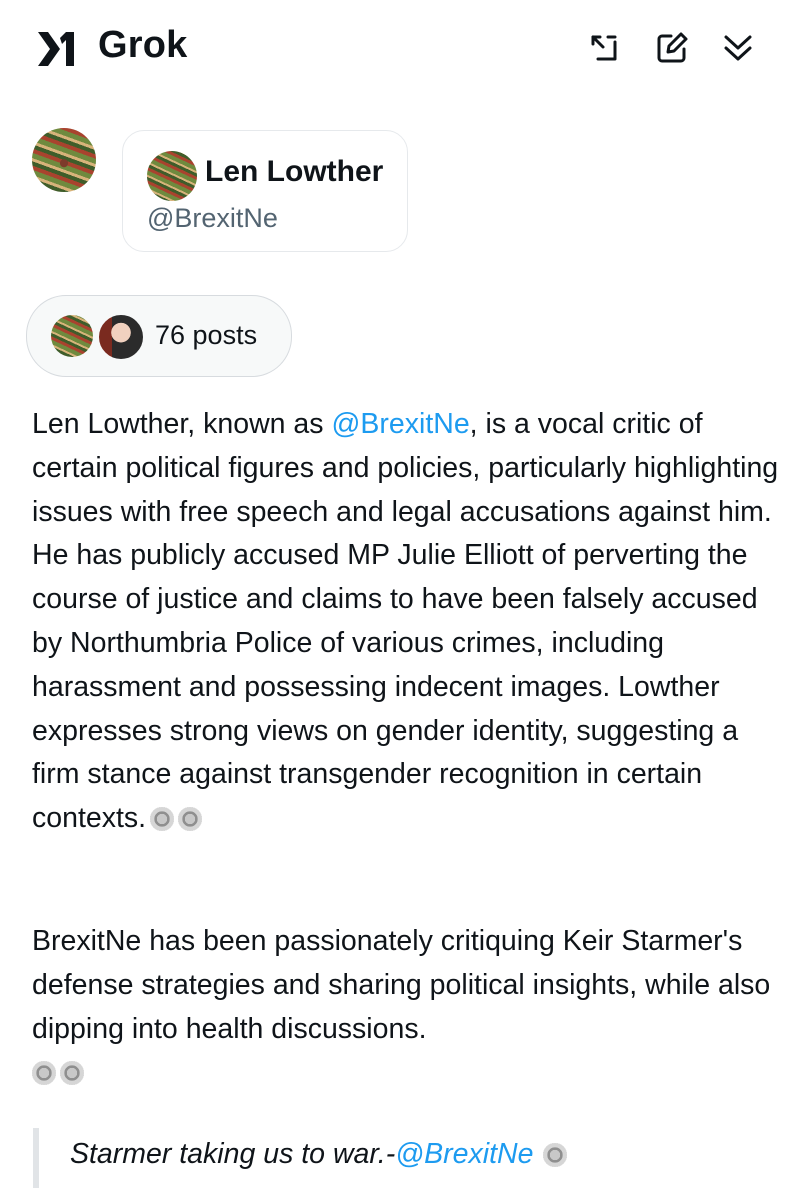 The height and width of the screenshot is (1200, 810). Describe the element at coordinates (143, 45) in the screenshot. I see `app-title: Grok` at that location.